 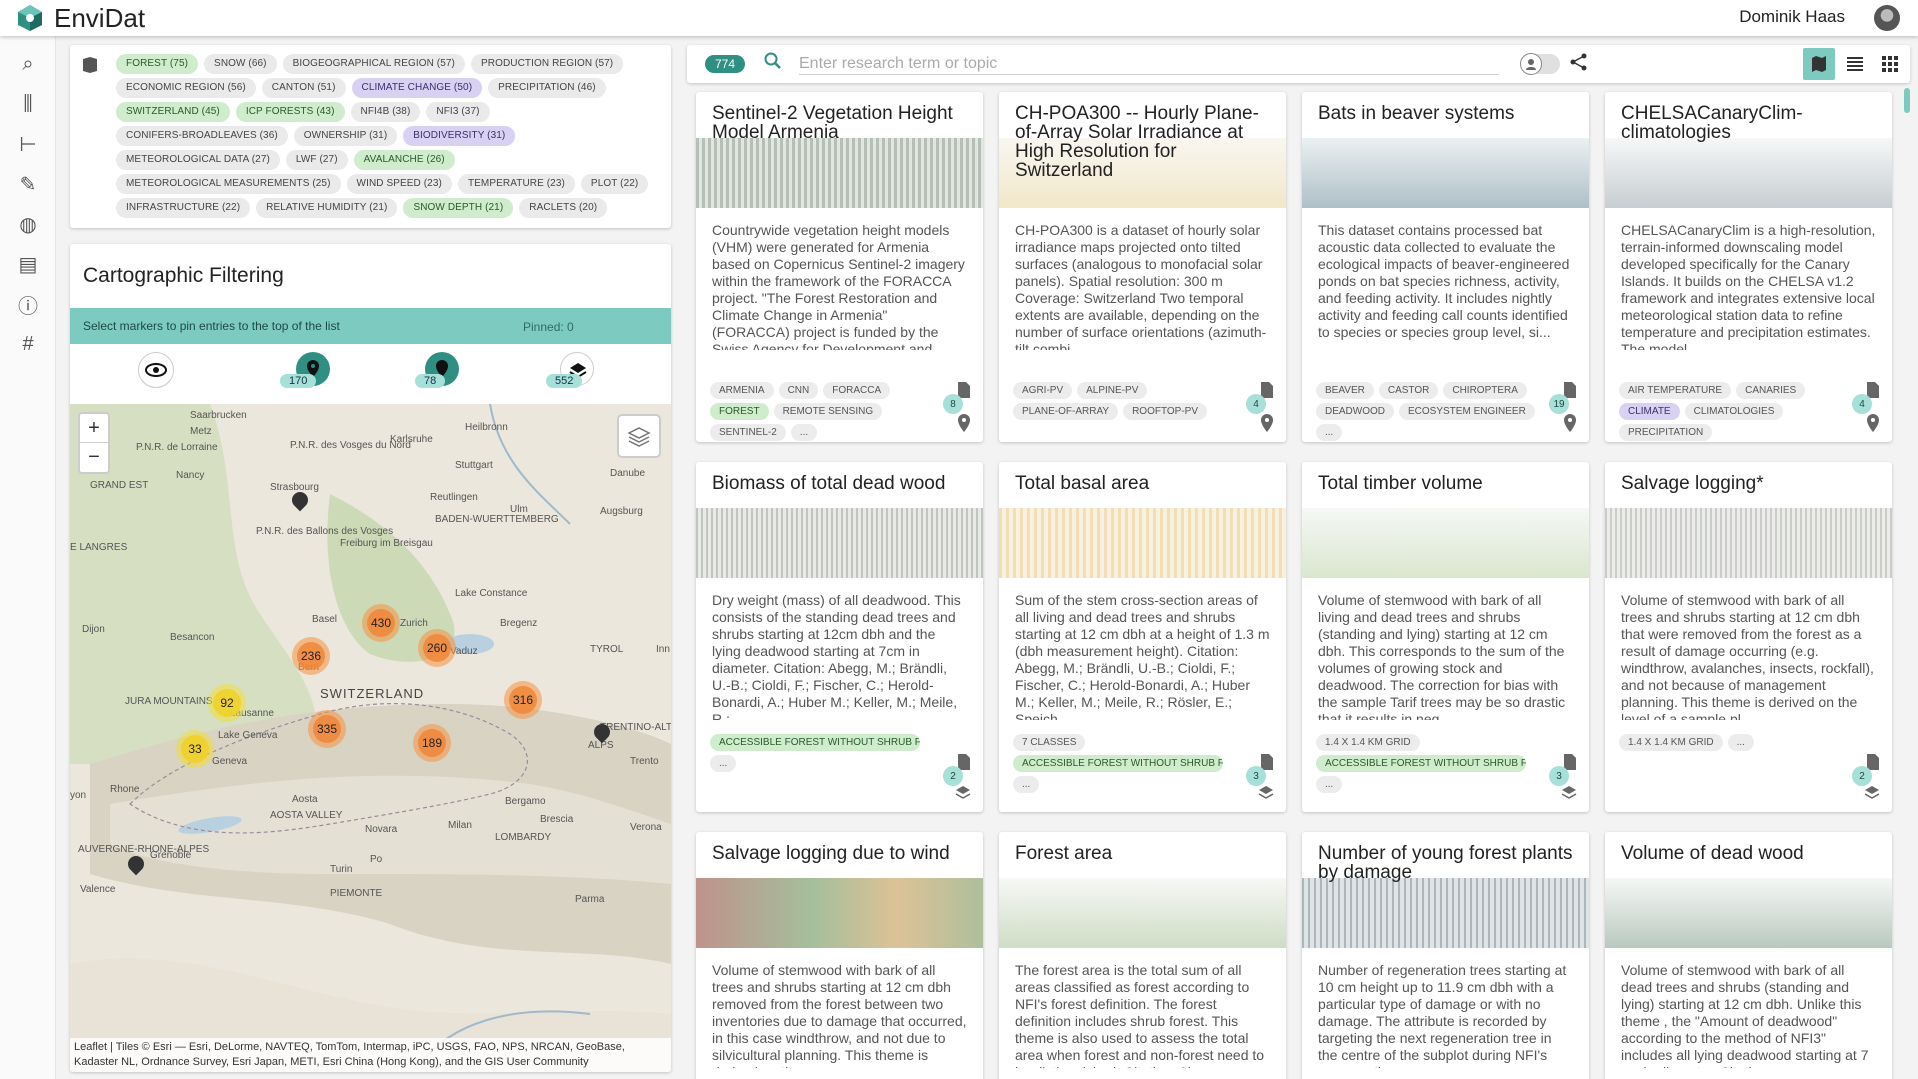 I want to click on dataset-tag: CNN, so click(x=798, y=390).